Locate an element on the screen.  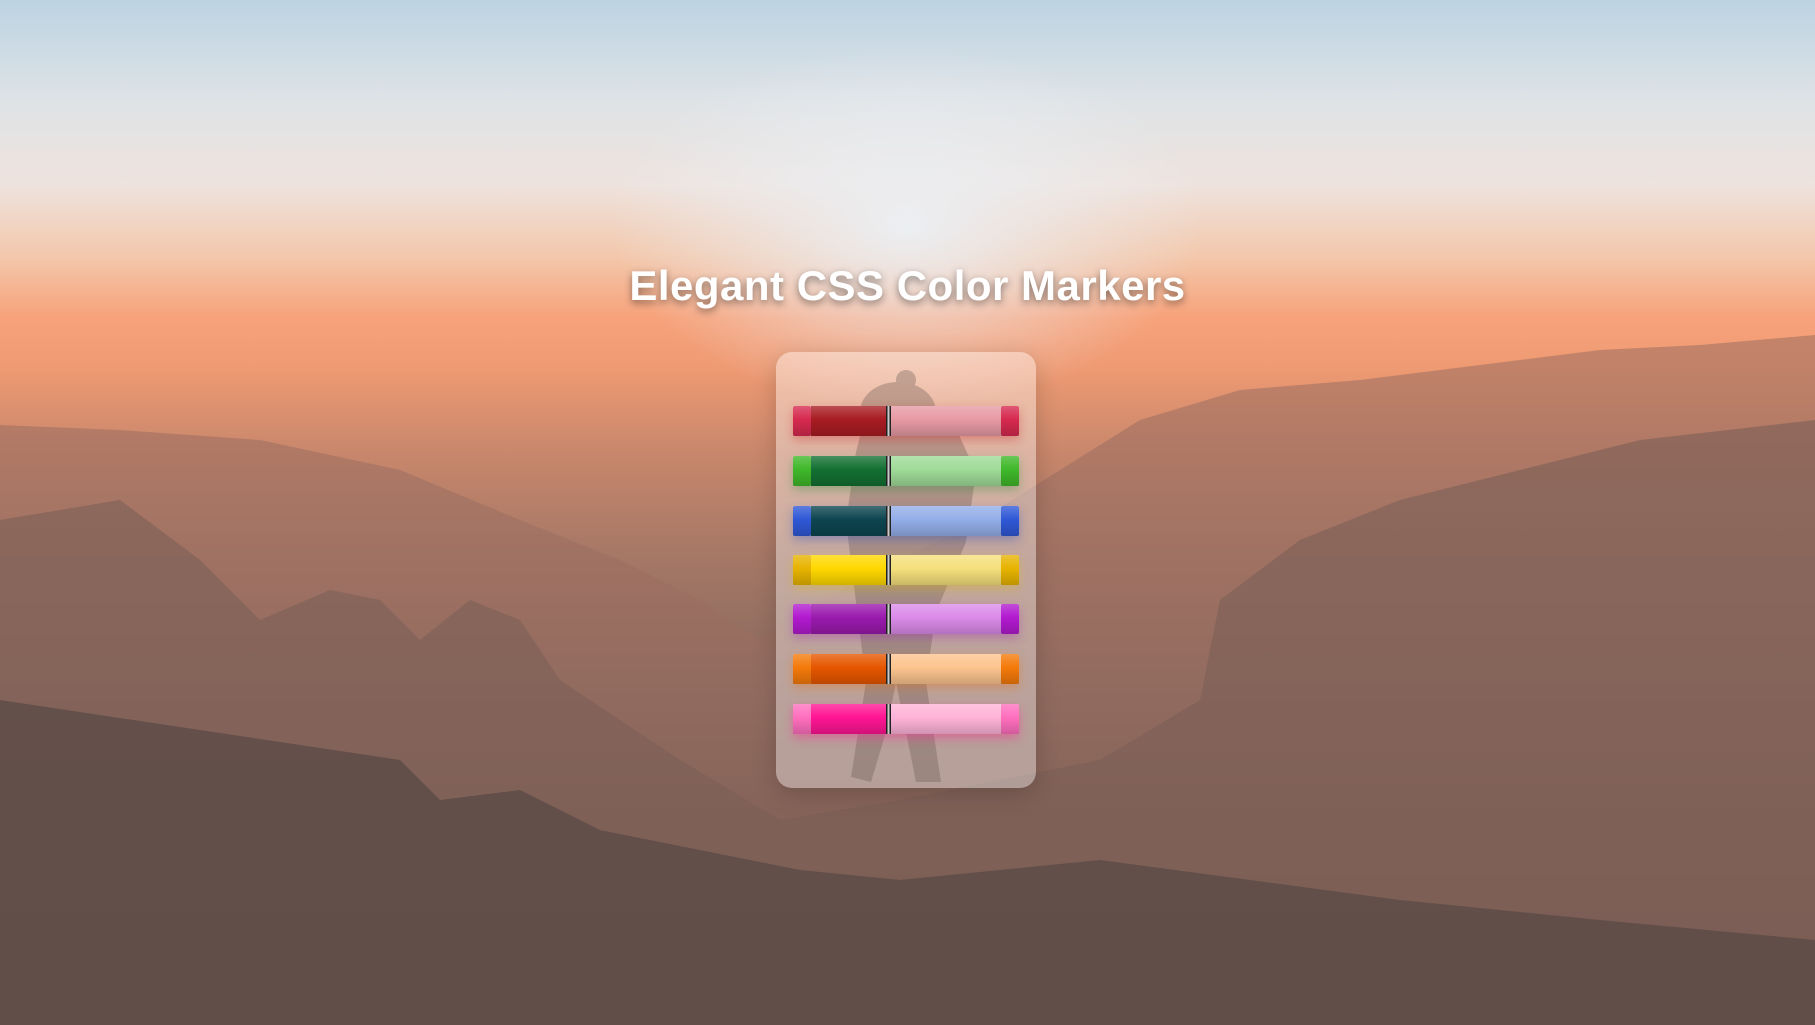
marker-green-tail is located at coordinates (946, 471).